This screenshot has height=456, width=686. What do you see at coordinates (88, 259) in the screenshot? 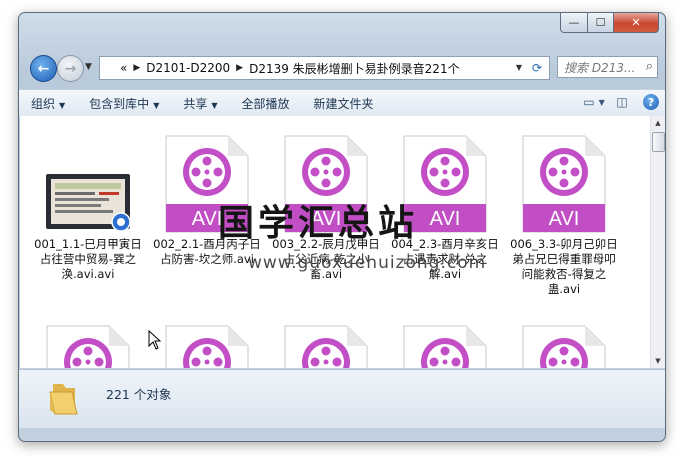
I see `file-name-label: 001_1.1-巳月甲寅日占往营中贸易-巽之涣.avi.avi` at bounding box center [88, 259].